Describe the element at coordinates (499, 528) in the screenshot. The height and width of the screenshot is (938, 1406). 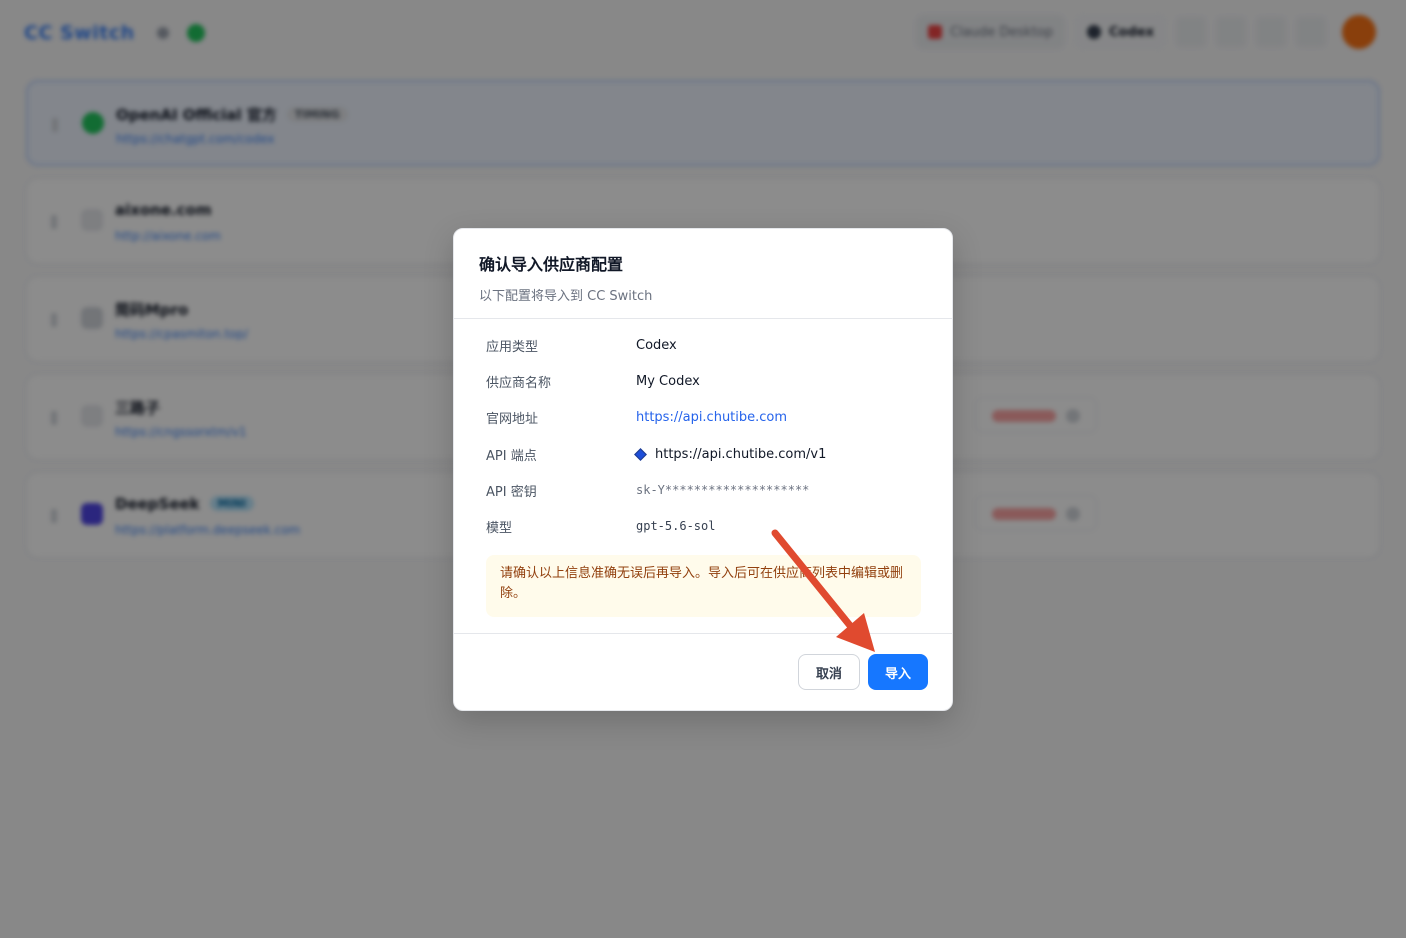
I see `field-label: 模型` at that location.